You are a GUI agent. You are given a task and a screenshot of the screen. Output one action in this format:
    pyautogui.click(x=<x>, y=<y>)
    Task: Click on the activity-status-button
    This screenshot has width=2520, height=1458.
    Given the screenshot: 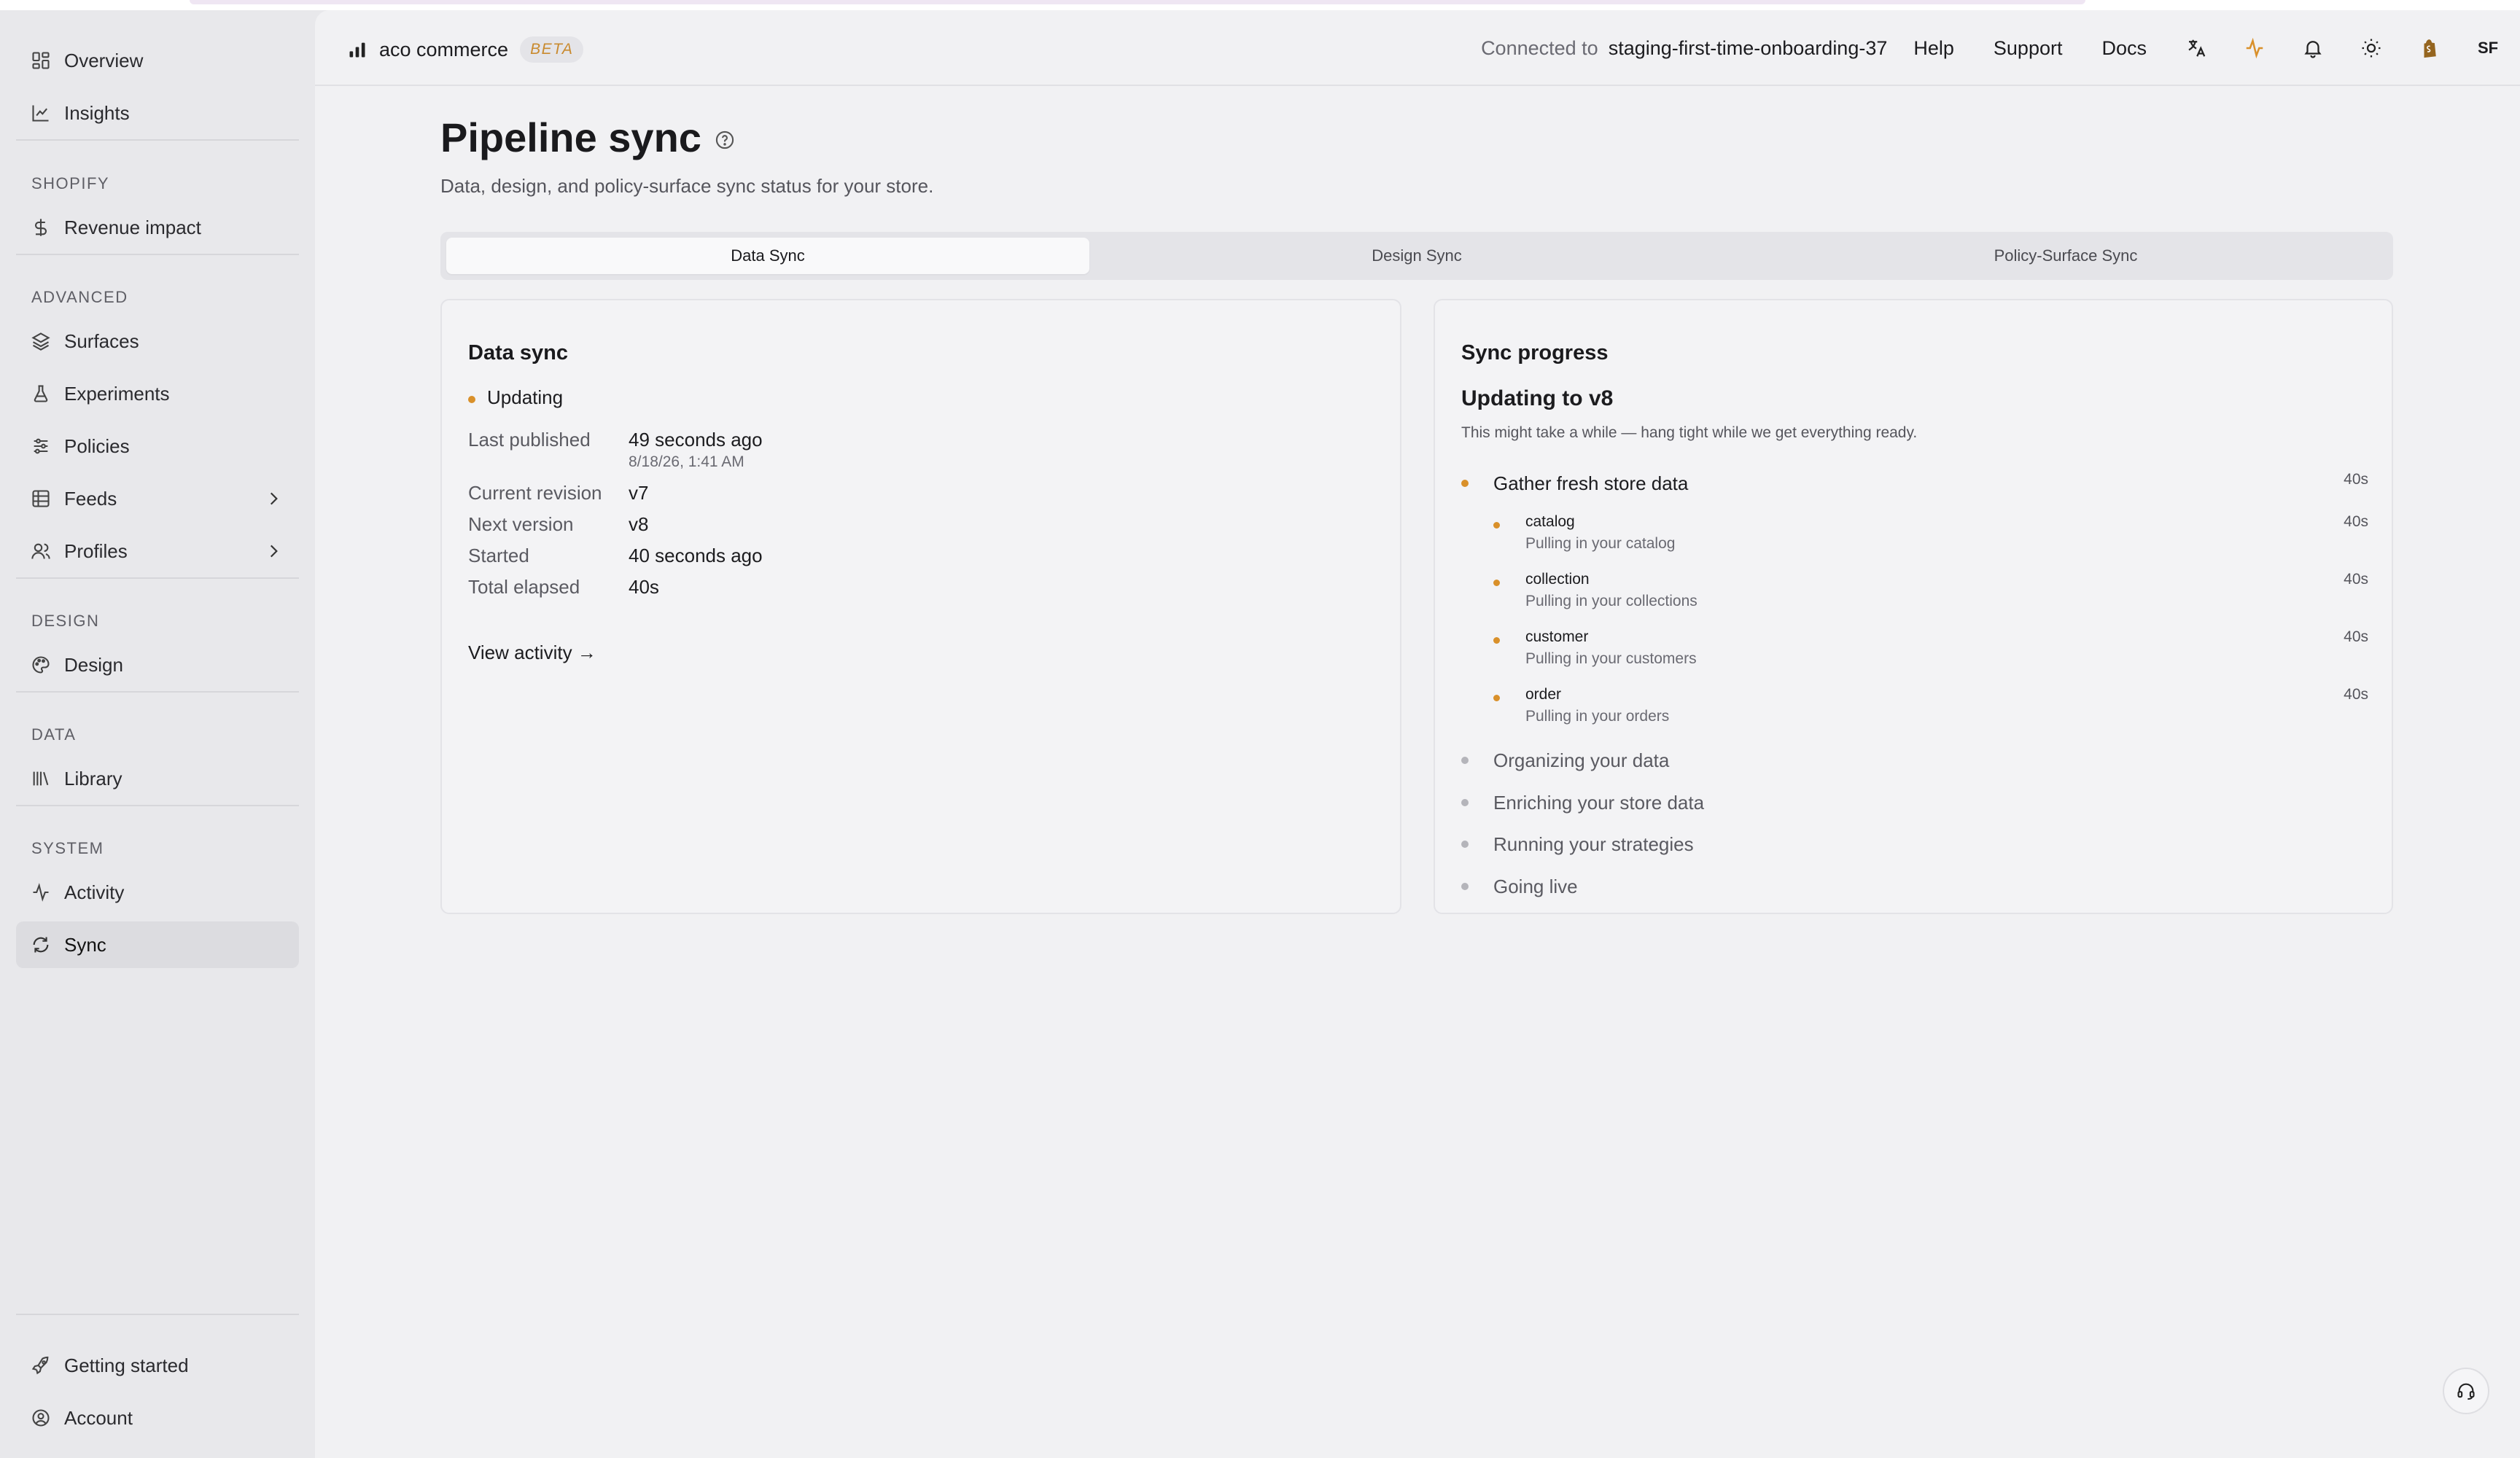 What is the action you would take?
    pyautogui.click(x=2254, y=48)
    